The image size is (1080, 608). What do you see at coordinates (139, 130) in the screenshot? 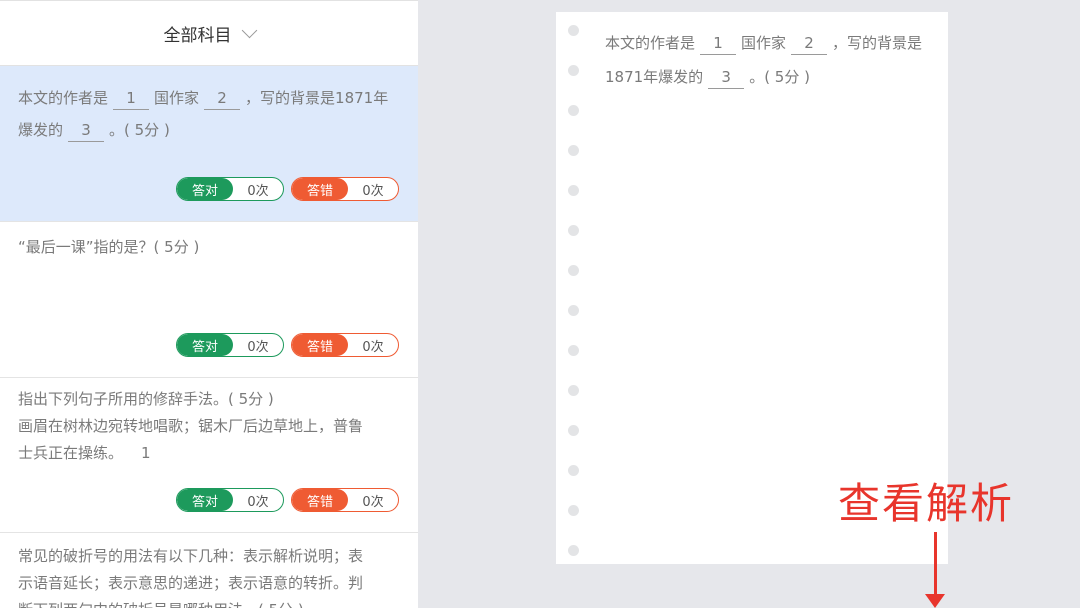
I see `question-text-segment: 。( 5分 )` at bounding box center [139, 130].